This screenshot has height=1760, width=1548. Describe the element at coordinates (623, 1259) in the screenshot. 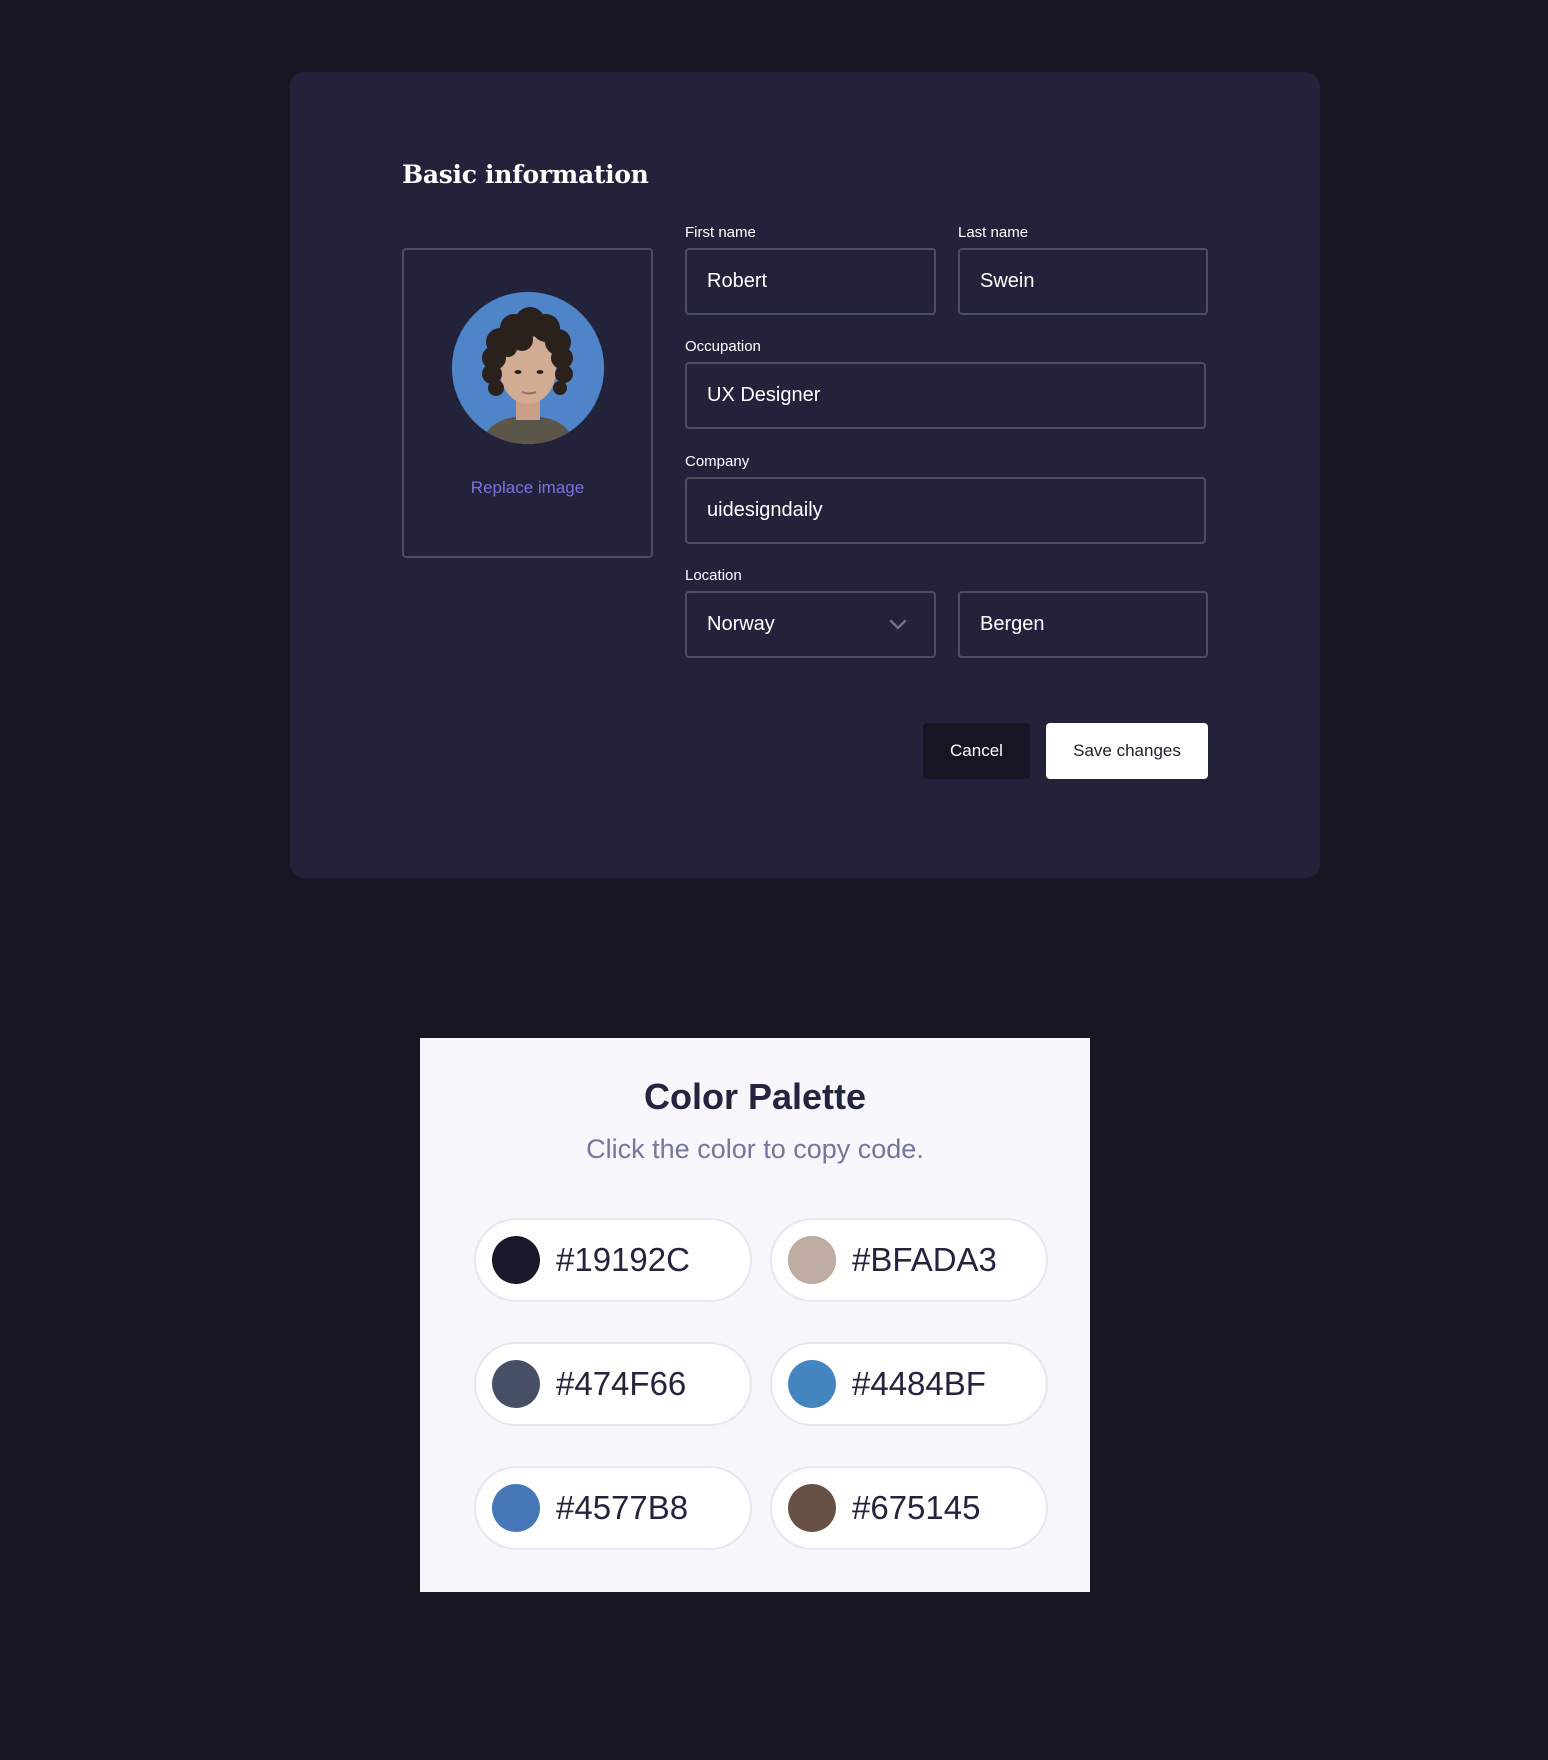

I see `swatch-code: #19192C` at that location.